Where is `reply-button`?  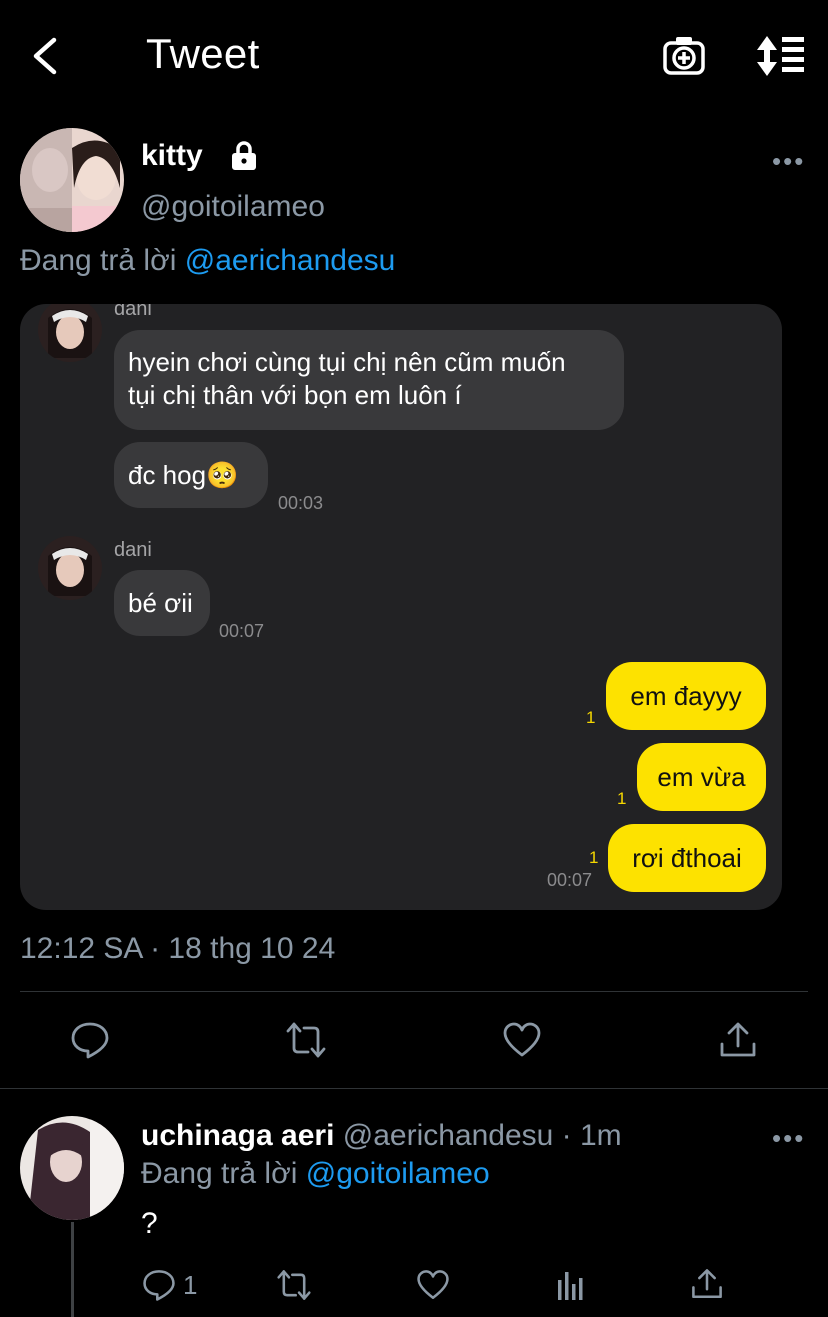
reply-button is located at coordinates (90, 1040).